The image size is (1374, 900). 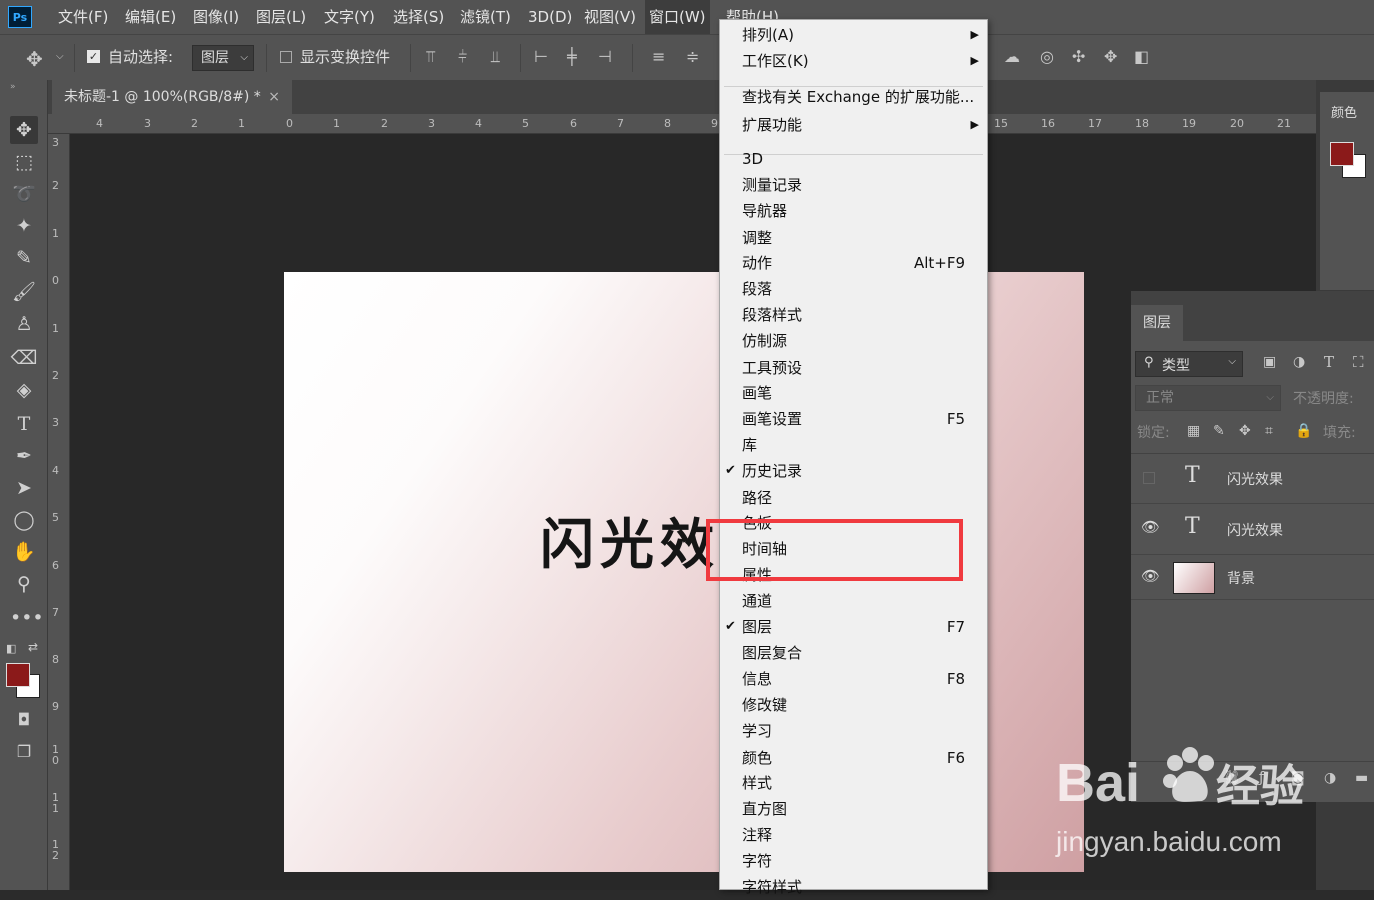 What do you see at coordinates (1252, 479) in the screenshot?
I see `layer-row: T 闪光效果` at bounding box center [1252, 479].